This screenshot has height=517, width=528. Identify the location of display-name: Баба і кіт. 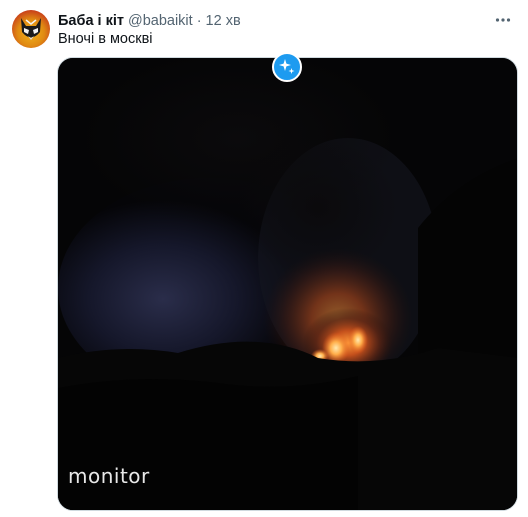
(91, 21).